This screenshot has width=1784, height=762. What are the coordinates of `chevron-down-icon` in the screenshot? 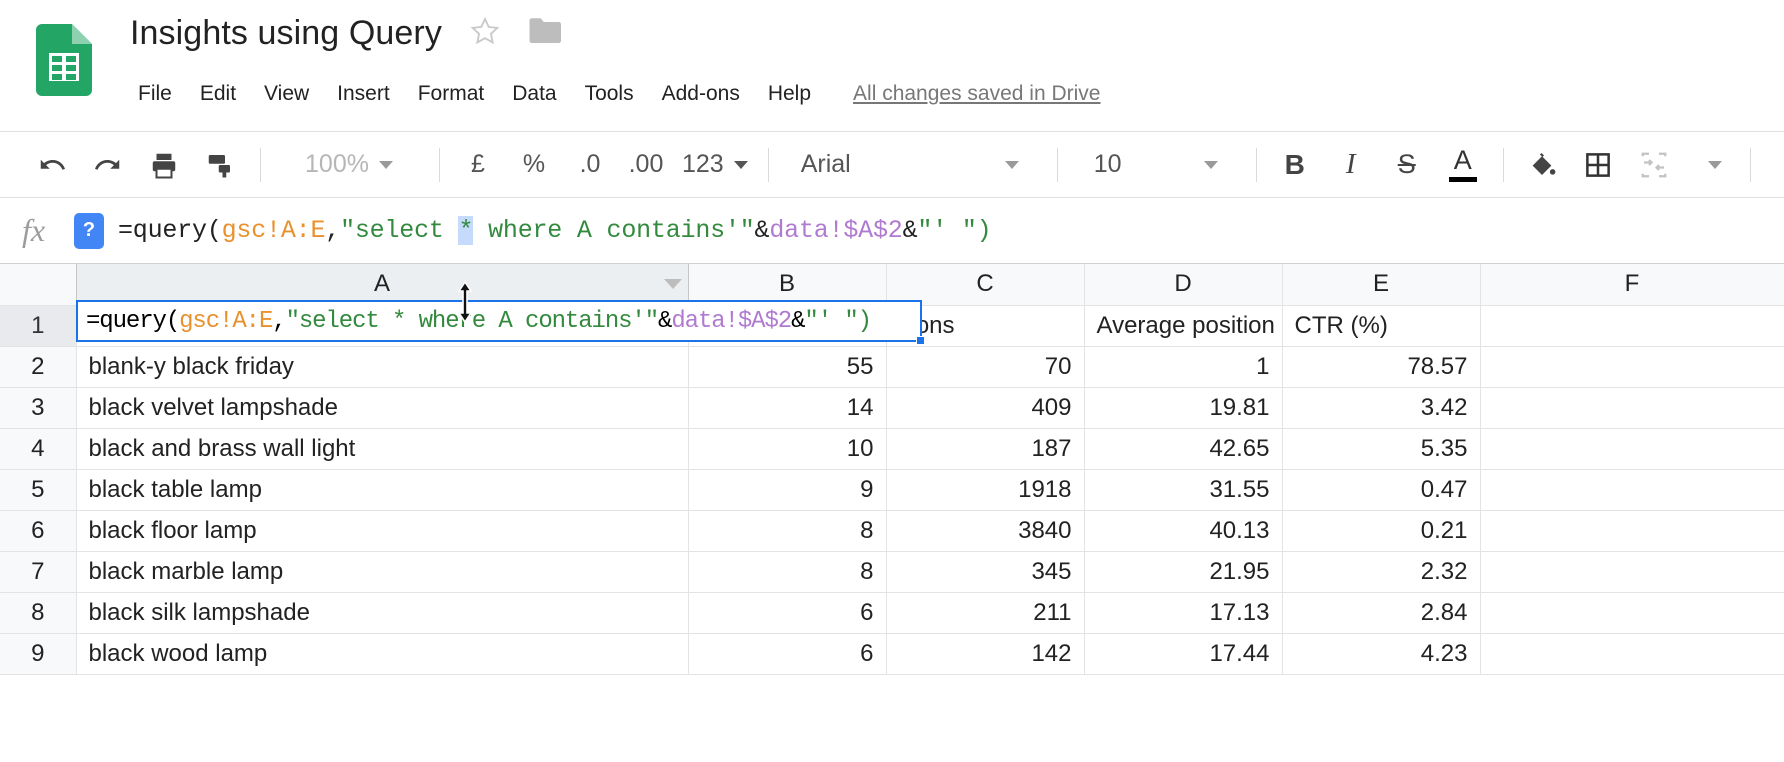 It's located at (672, 284).